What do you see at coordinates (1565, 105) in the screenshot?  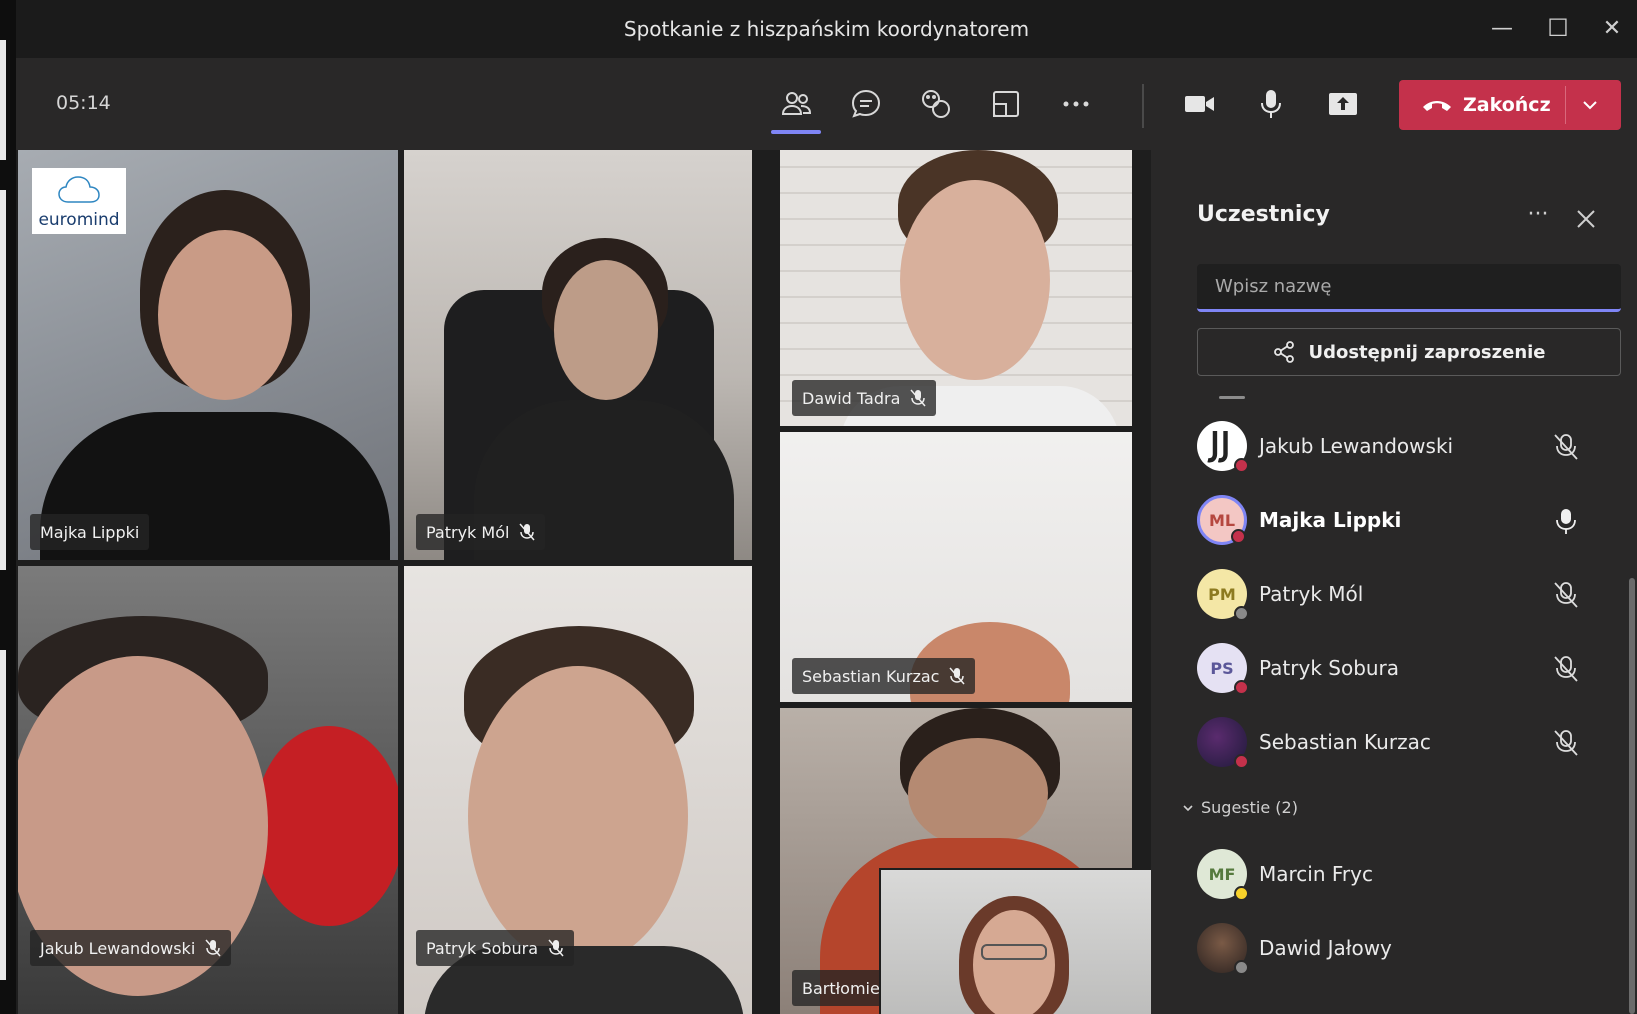 I see `end-call-divider` at bounding box center [1565, 105].